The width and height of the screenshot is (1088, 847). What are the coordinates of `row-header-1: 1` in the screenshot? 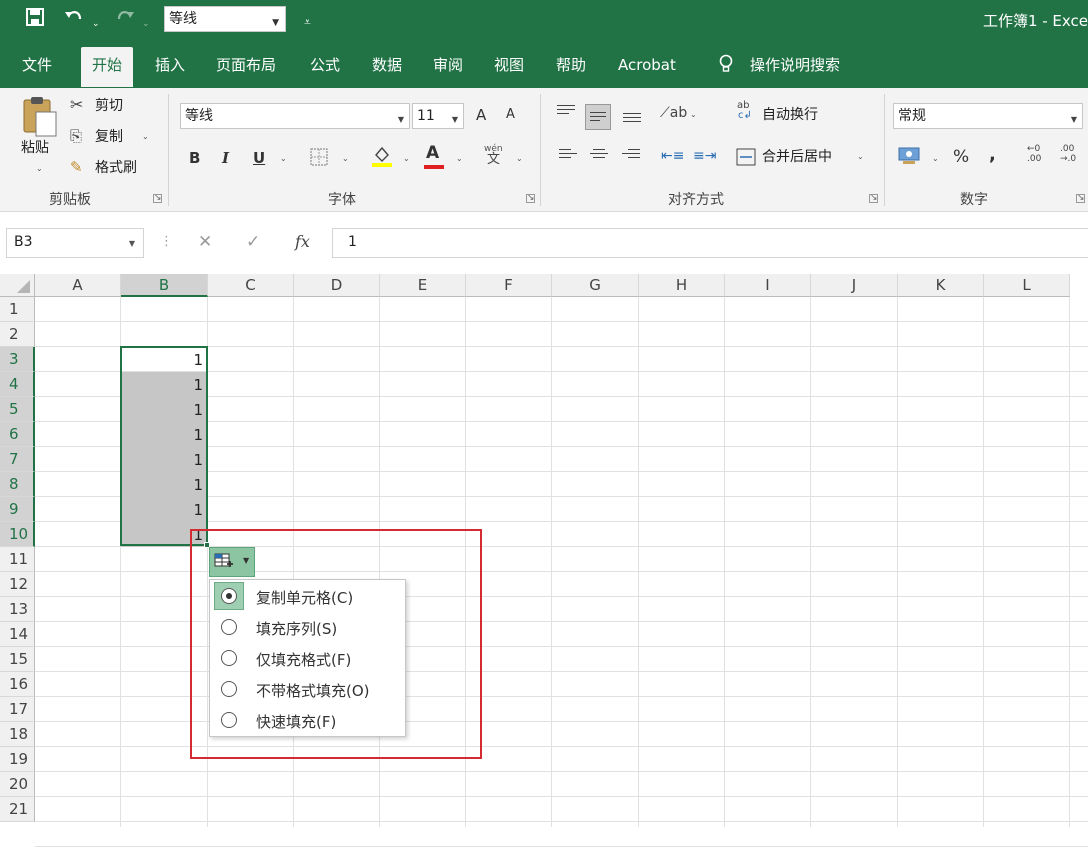 It's located at (17, 309).